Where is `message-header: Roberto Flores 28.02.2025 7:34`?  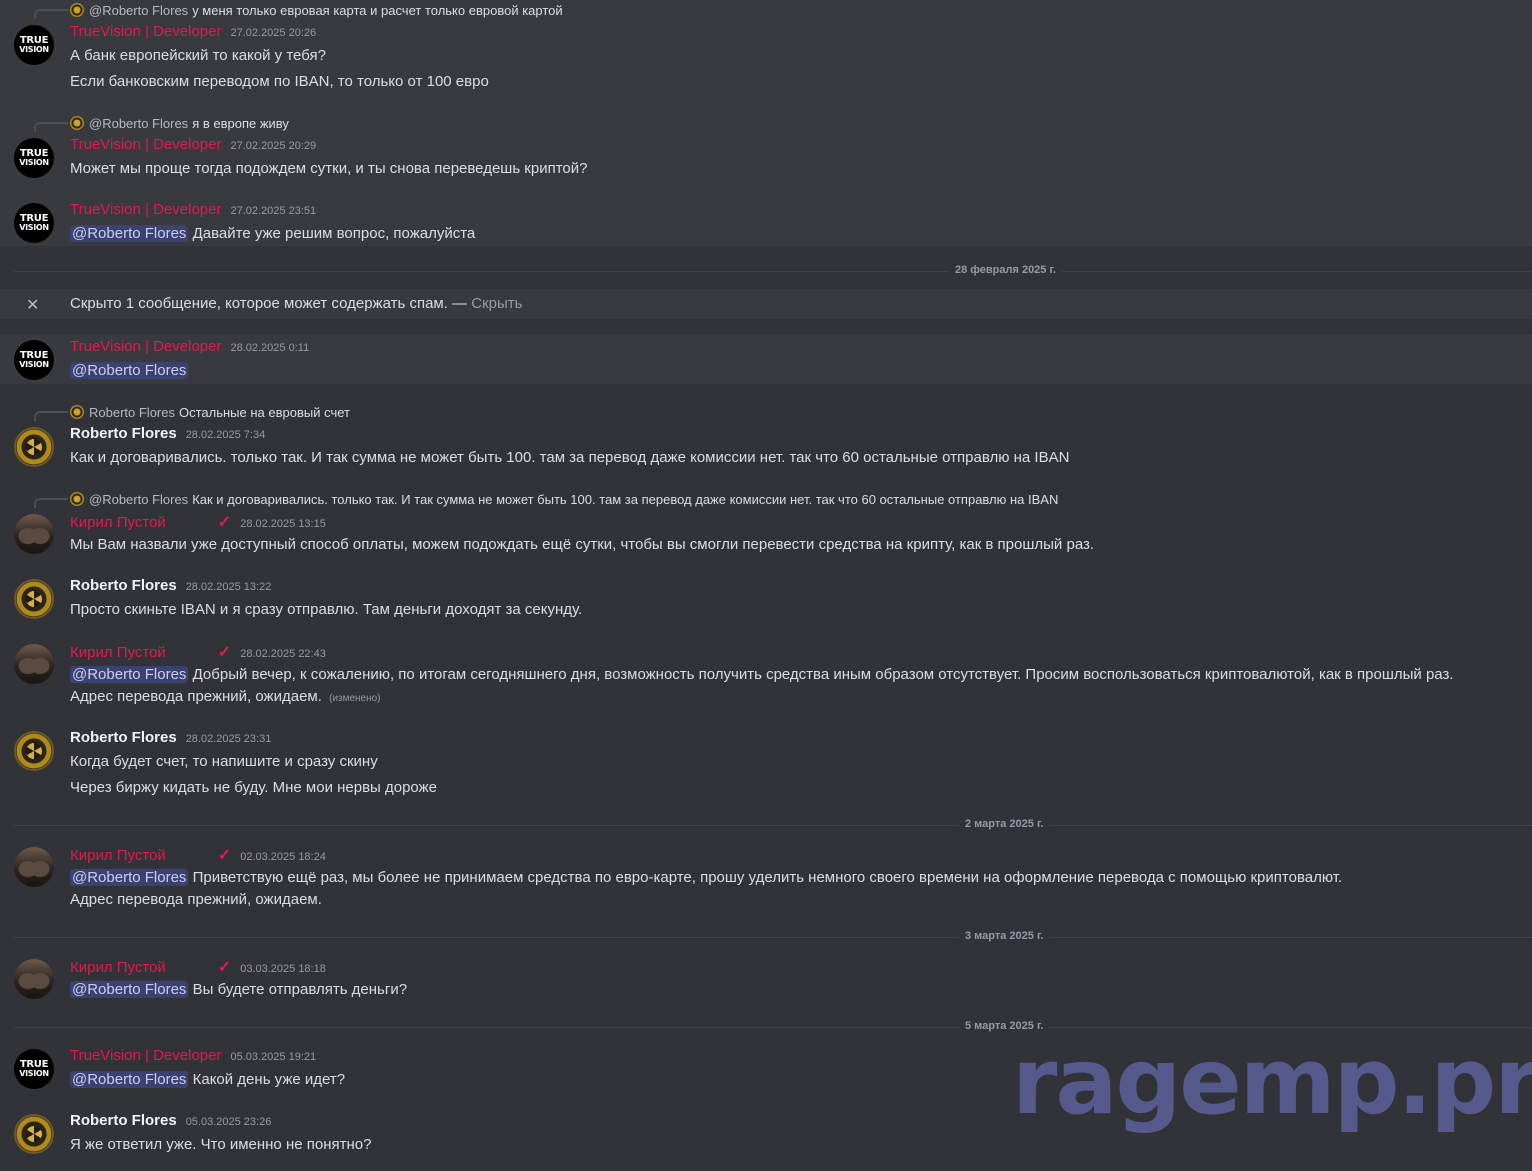
message-header: Roberto Flores 28.02.2025 7:34 is located at coordinates (167, 436).